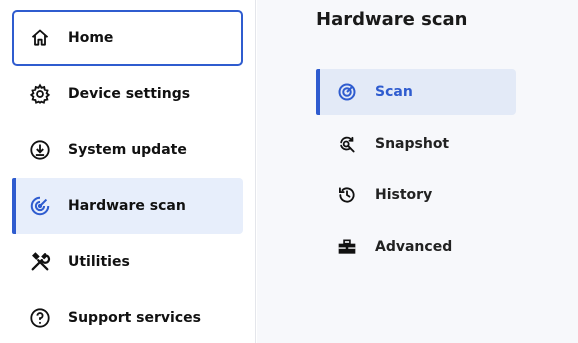 This screenshot has height=343, width=578. What do you see at coordinates (40, 318) in the screenshot?
I see `help-icon` at bounding box center [40, 318].